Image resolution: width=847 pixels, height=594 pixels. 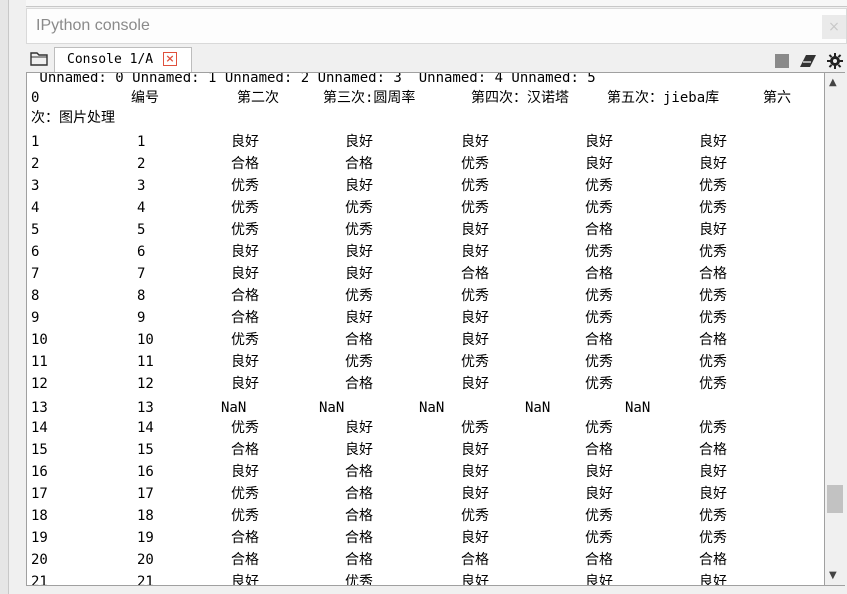 What do you see at coordinates (73, 118) in the screenshot?
I see `header-row-wrap: 次：图片处理` at bounding box center [73, 118].